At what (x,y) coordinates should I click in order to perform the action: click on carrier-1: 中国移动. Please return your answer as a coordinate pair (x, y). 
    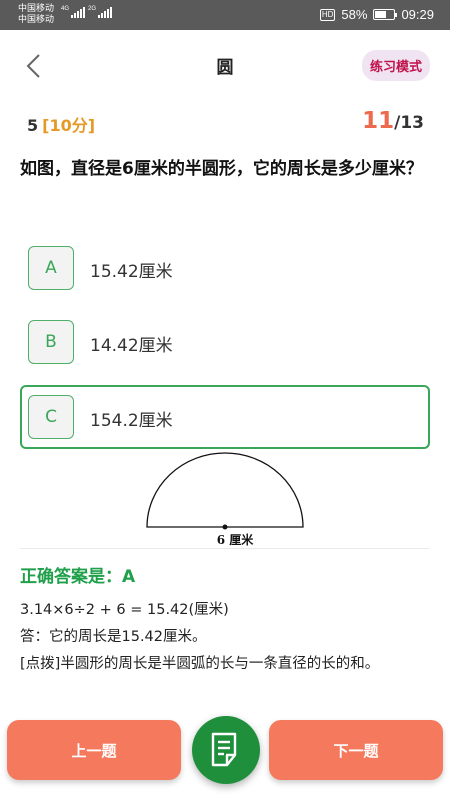
    Looking at the image, I should click on (36, 8).